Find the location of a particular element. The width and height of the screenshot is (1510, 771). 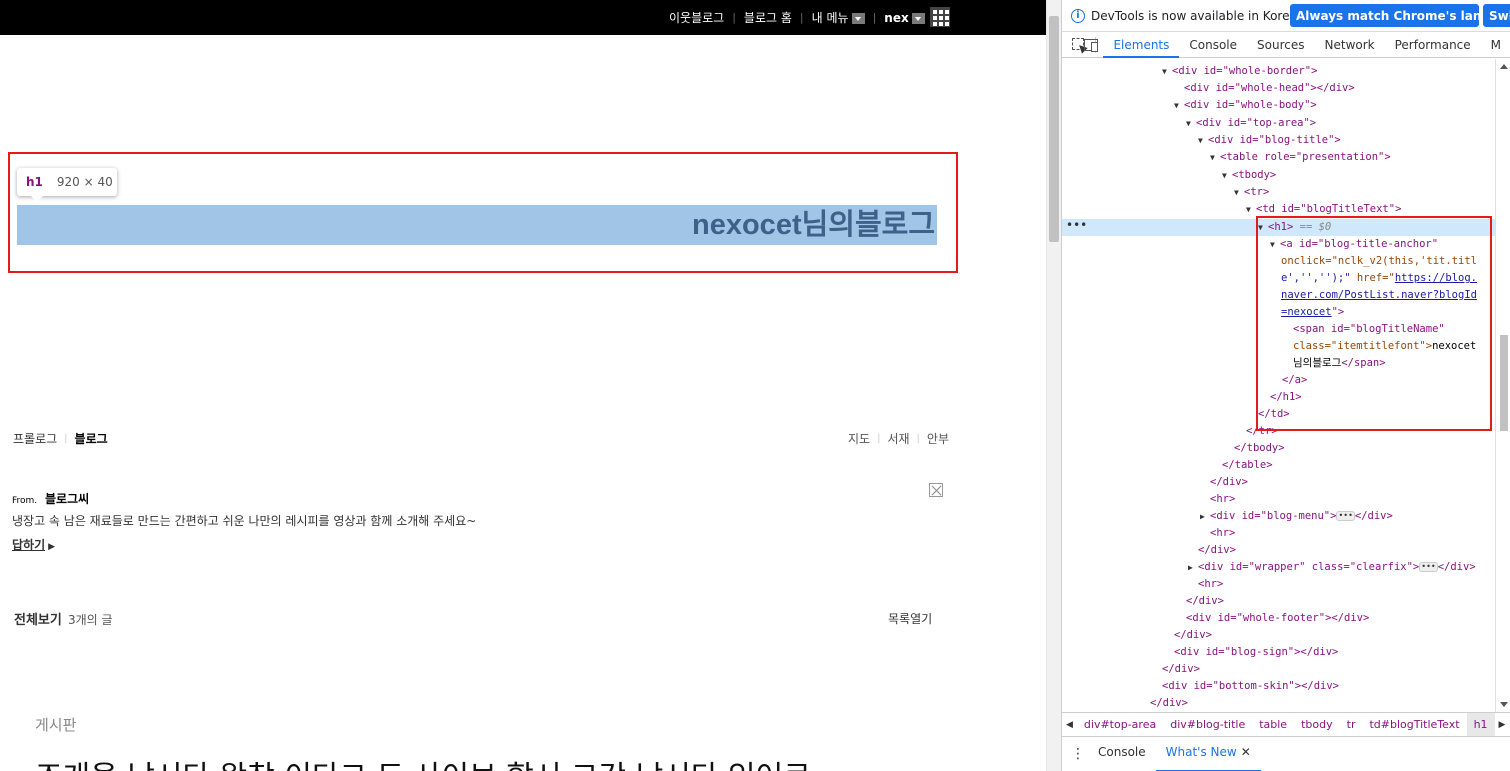

scroll-up-icon is located at coordinates (1504, 66).